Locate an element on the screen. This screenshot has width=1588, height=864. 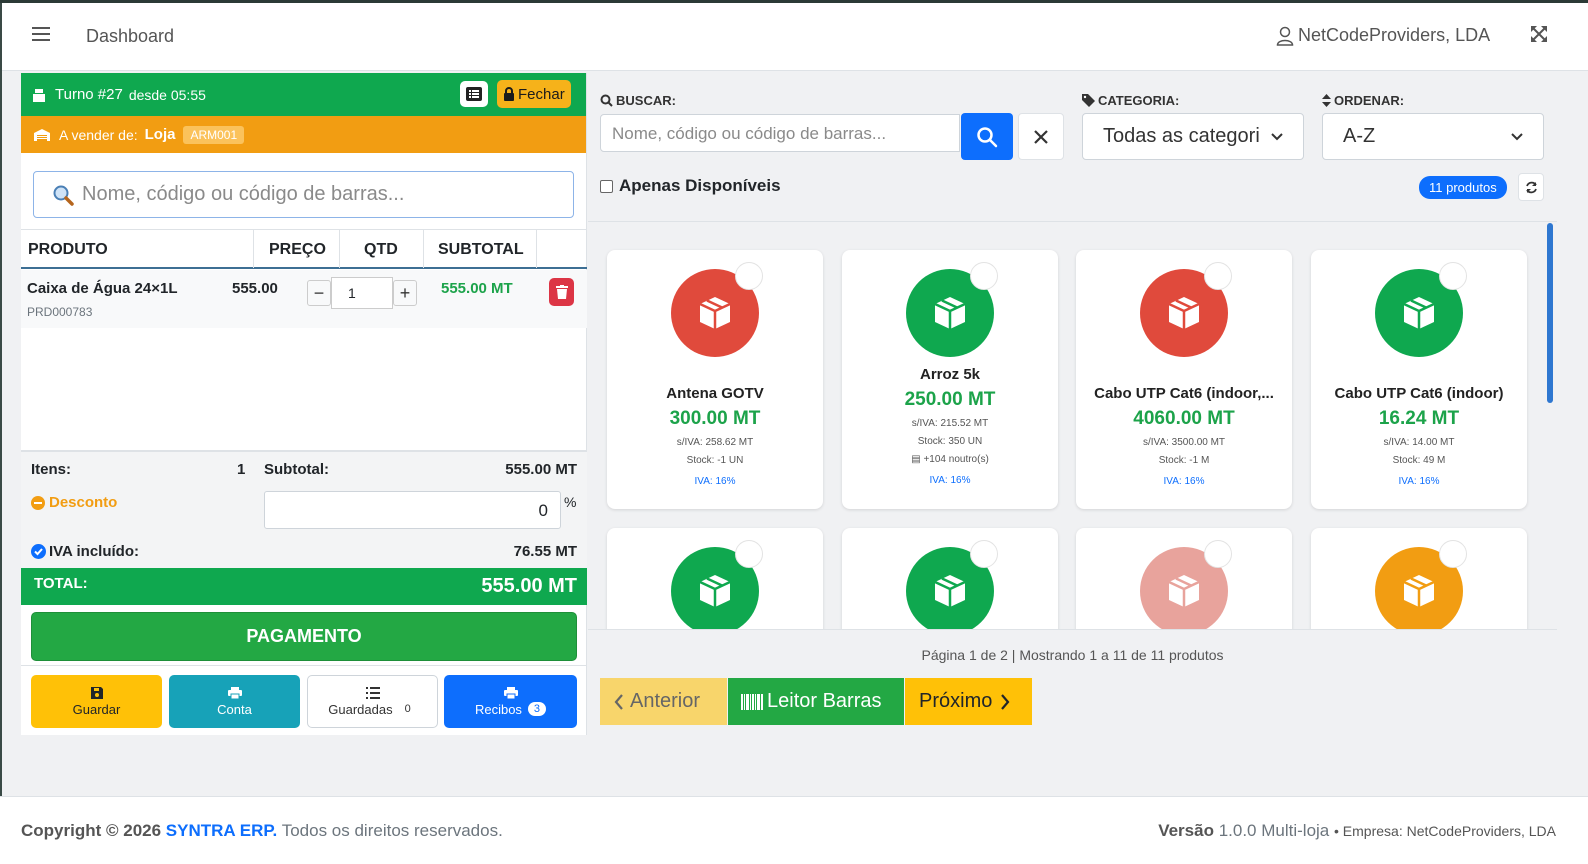
shift-details-button is located at coordinates (474, 94).